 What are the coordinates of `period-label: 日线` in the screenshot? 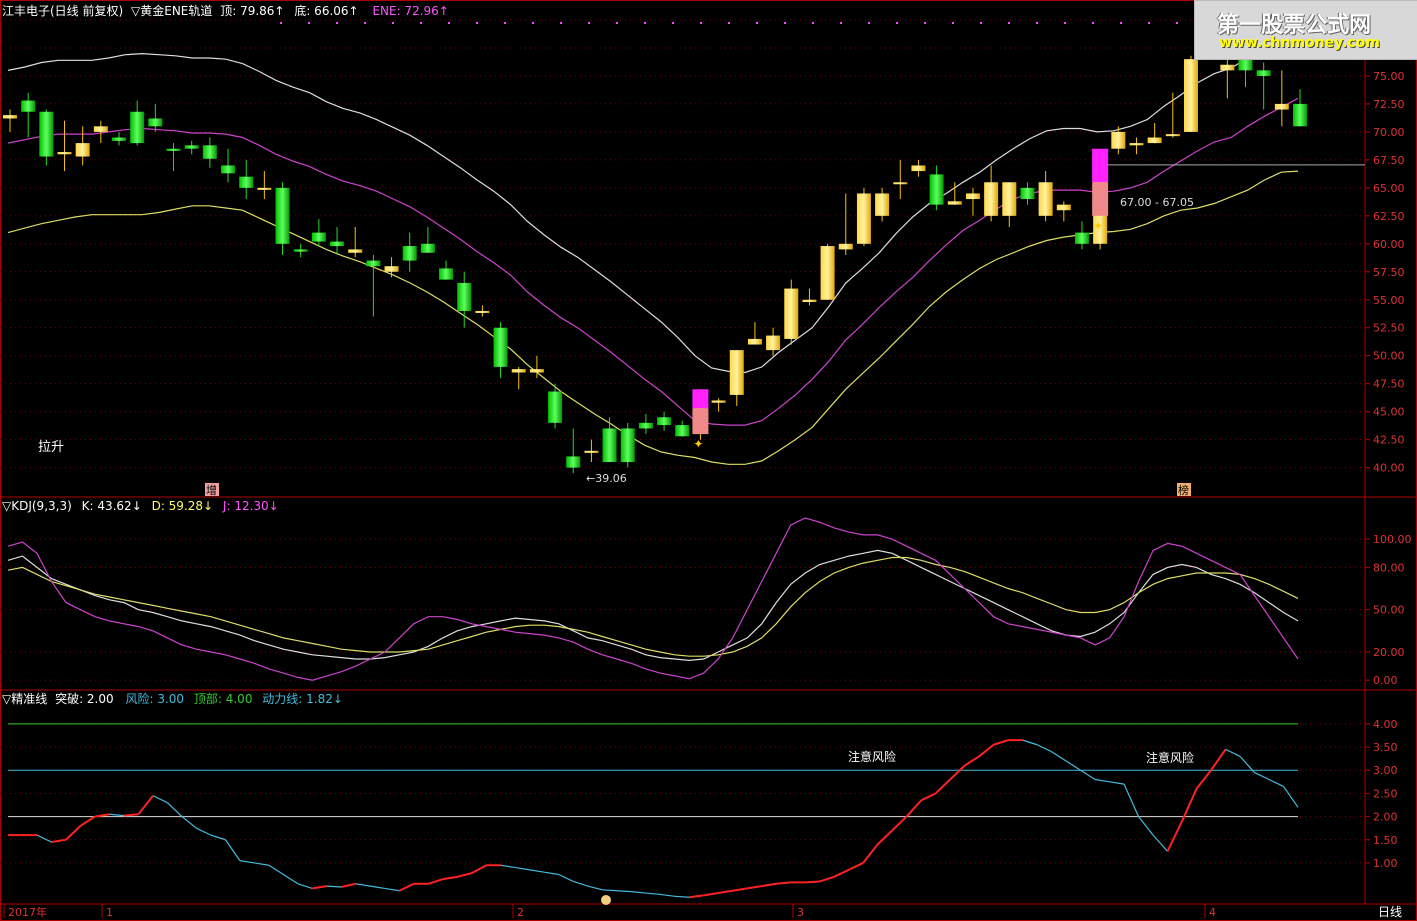 It's located at (1390, 912).